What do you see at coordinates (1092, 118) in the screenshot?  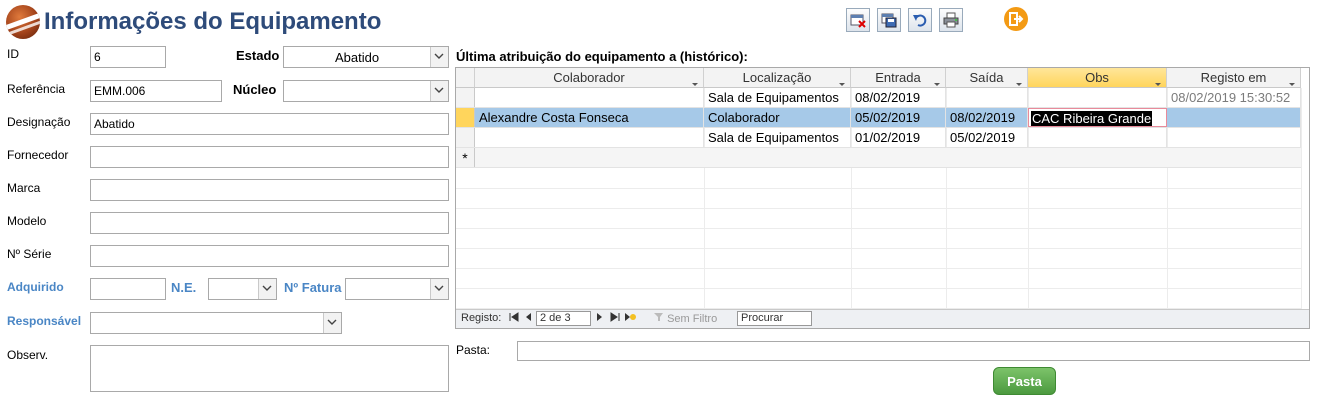 I see `cell-obs-selected-text: CAC Ribeira Grande` at bounding box center [1092, 118].